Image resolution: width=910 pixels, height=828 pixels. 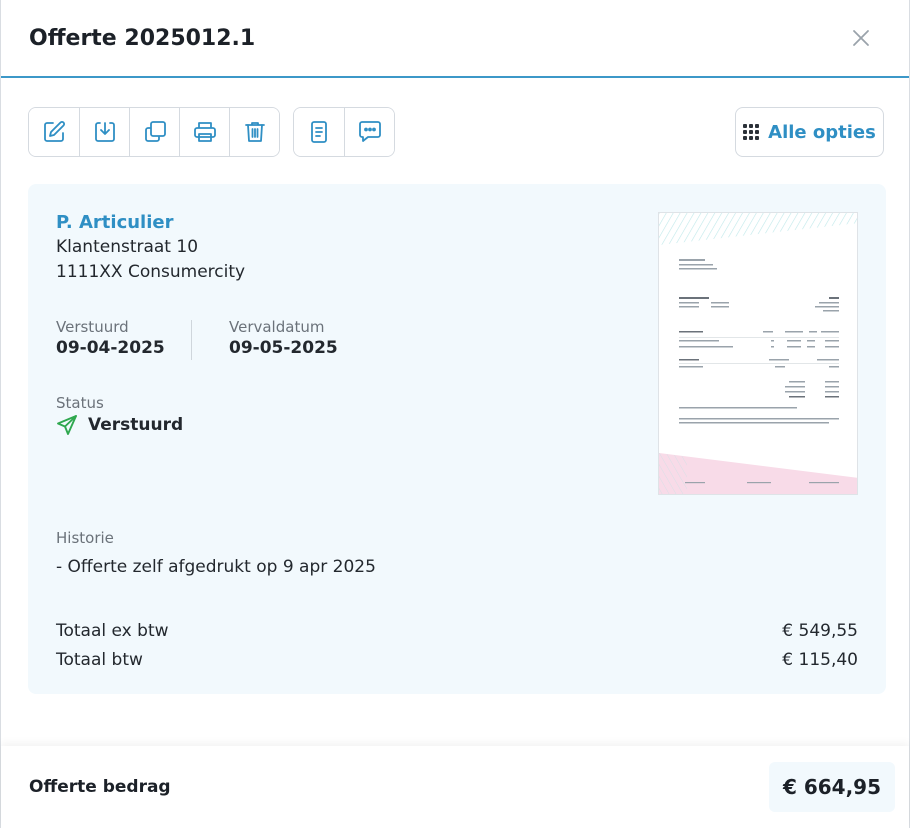 I want to click on document-icon, so click(x=319, y=132).